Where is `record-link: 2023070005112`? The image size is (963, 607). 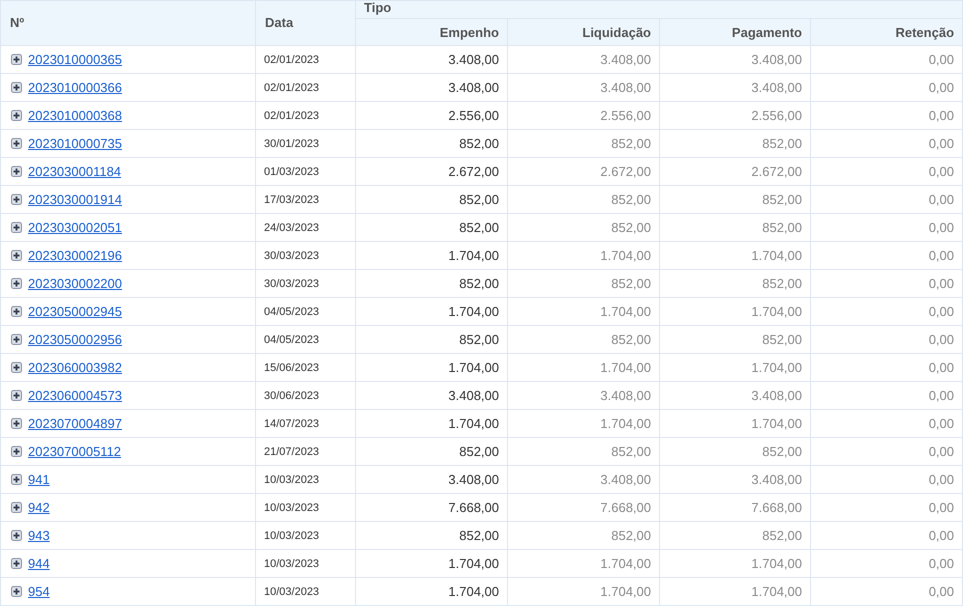
record-link: 2023070005112 is located at coordinates (75, 451).